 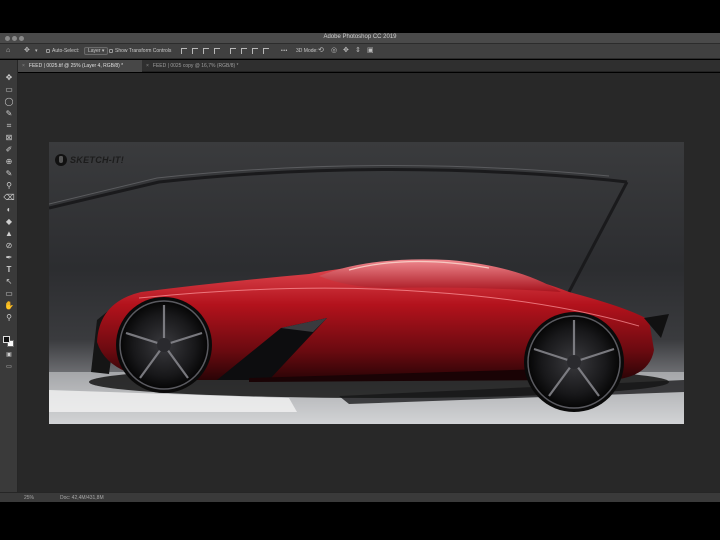 What do you see at coordinates (360, 497) in the screenshot?
I see `status-bar: 25% Doc: 42,4M/431,8M` at bounding box center [360, 497].